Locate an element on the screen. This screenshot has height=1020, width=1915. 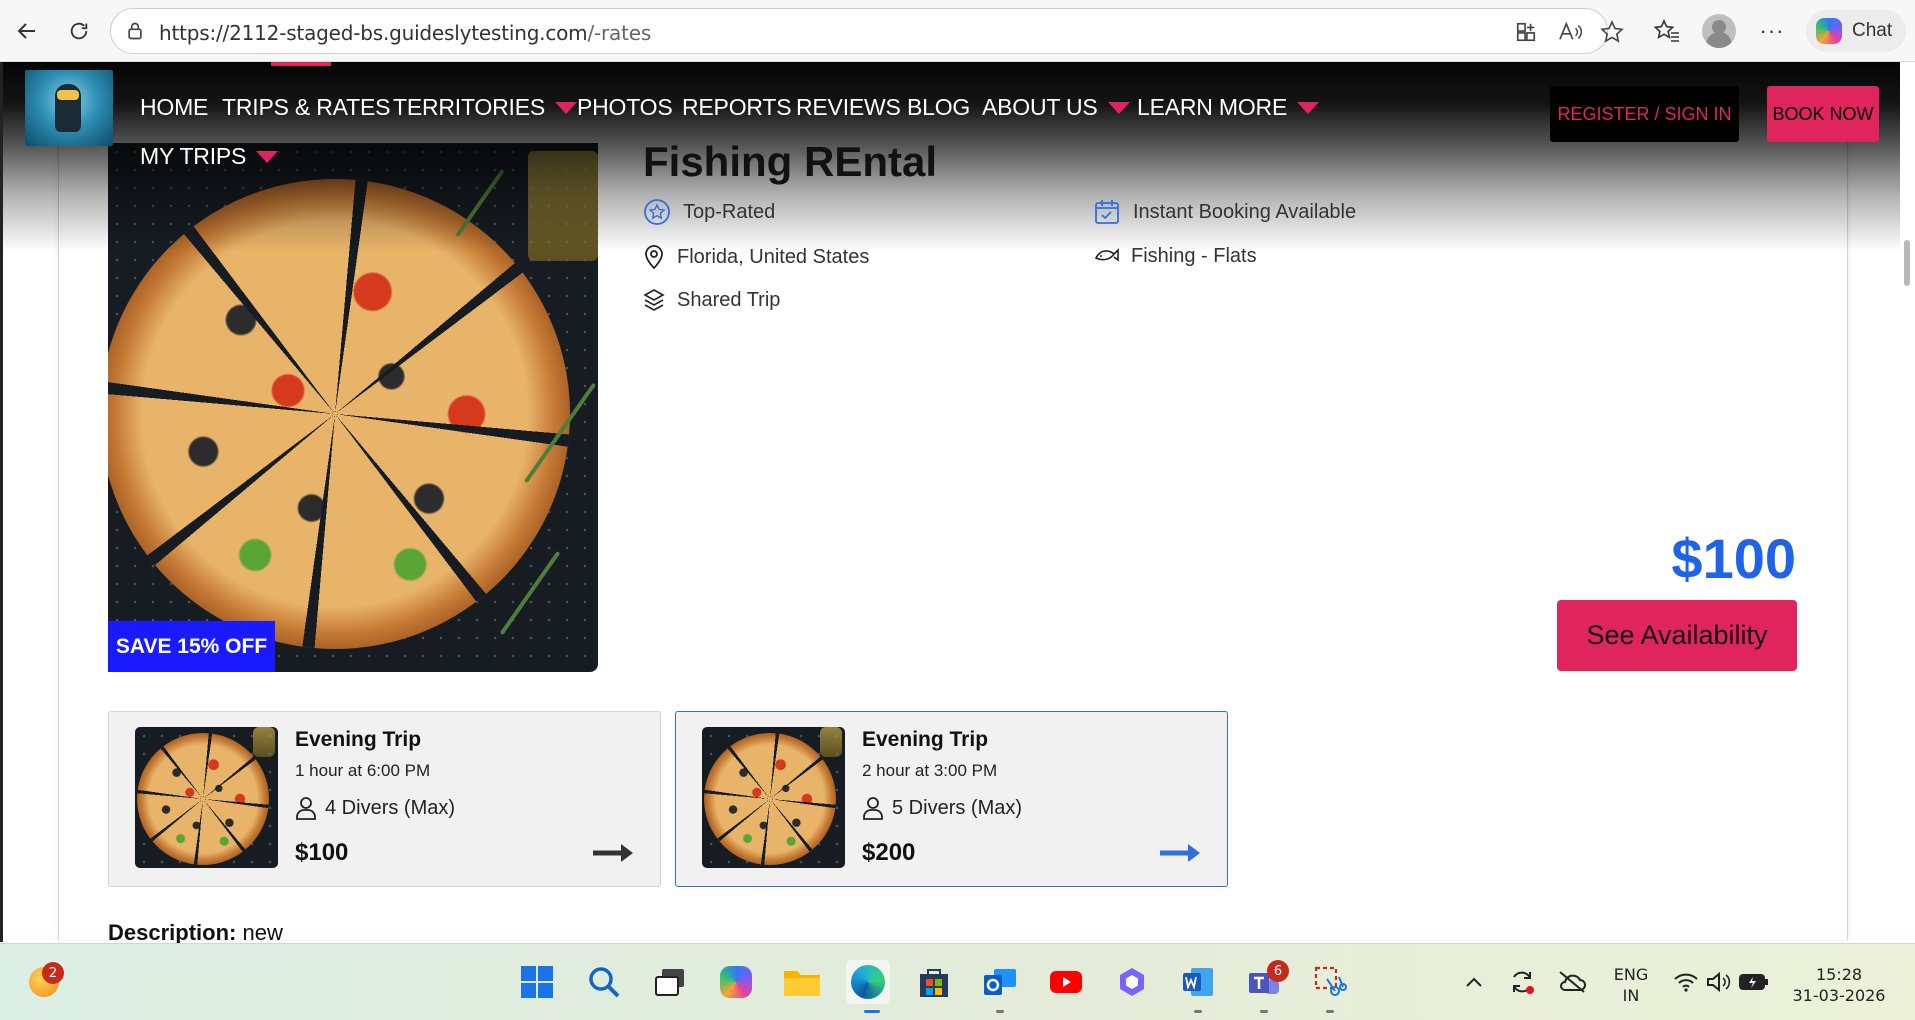
star-badge-icon is located at coordinates (657, 212).